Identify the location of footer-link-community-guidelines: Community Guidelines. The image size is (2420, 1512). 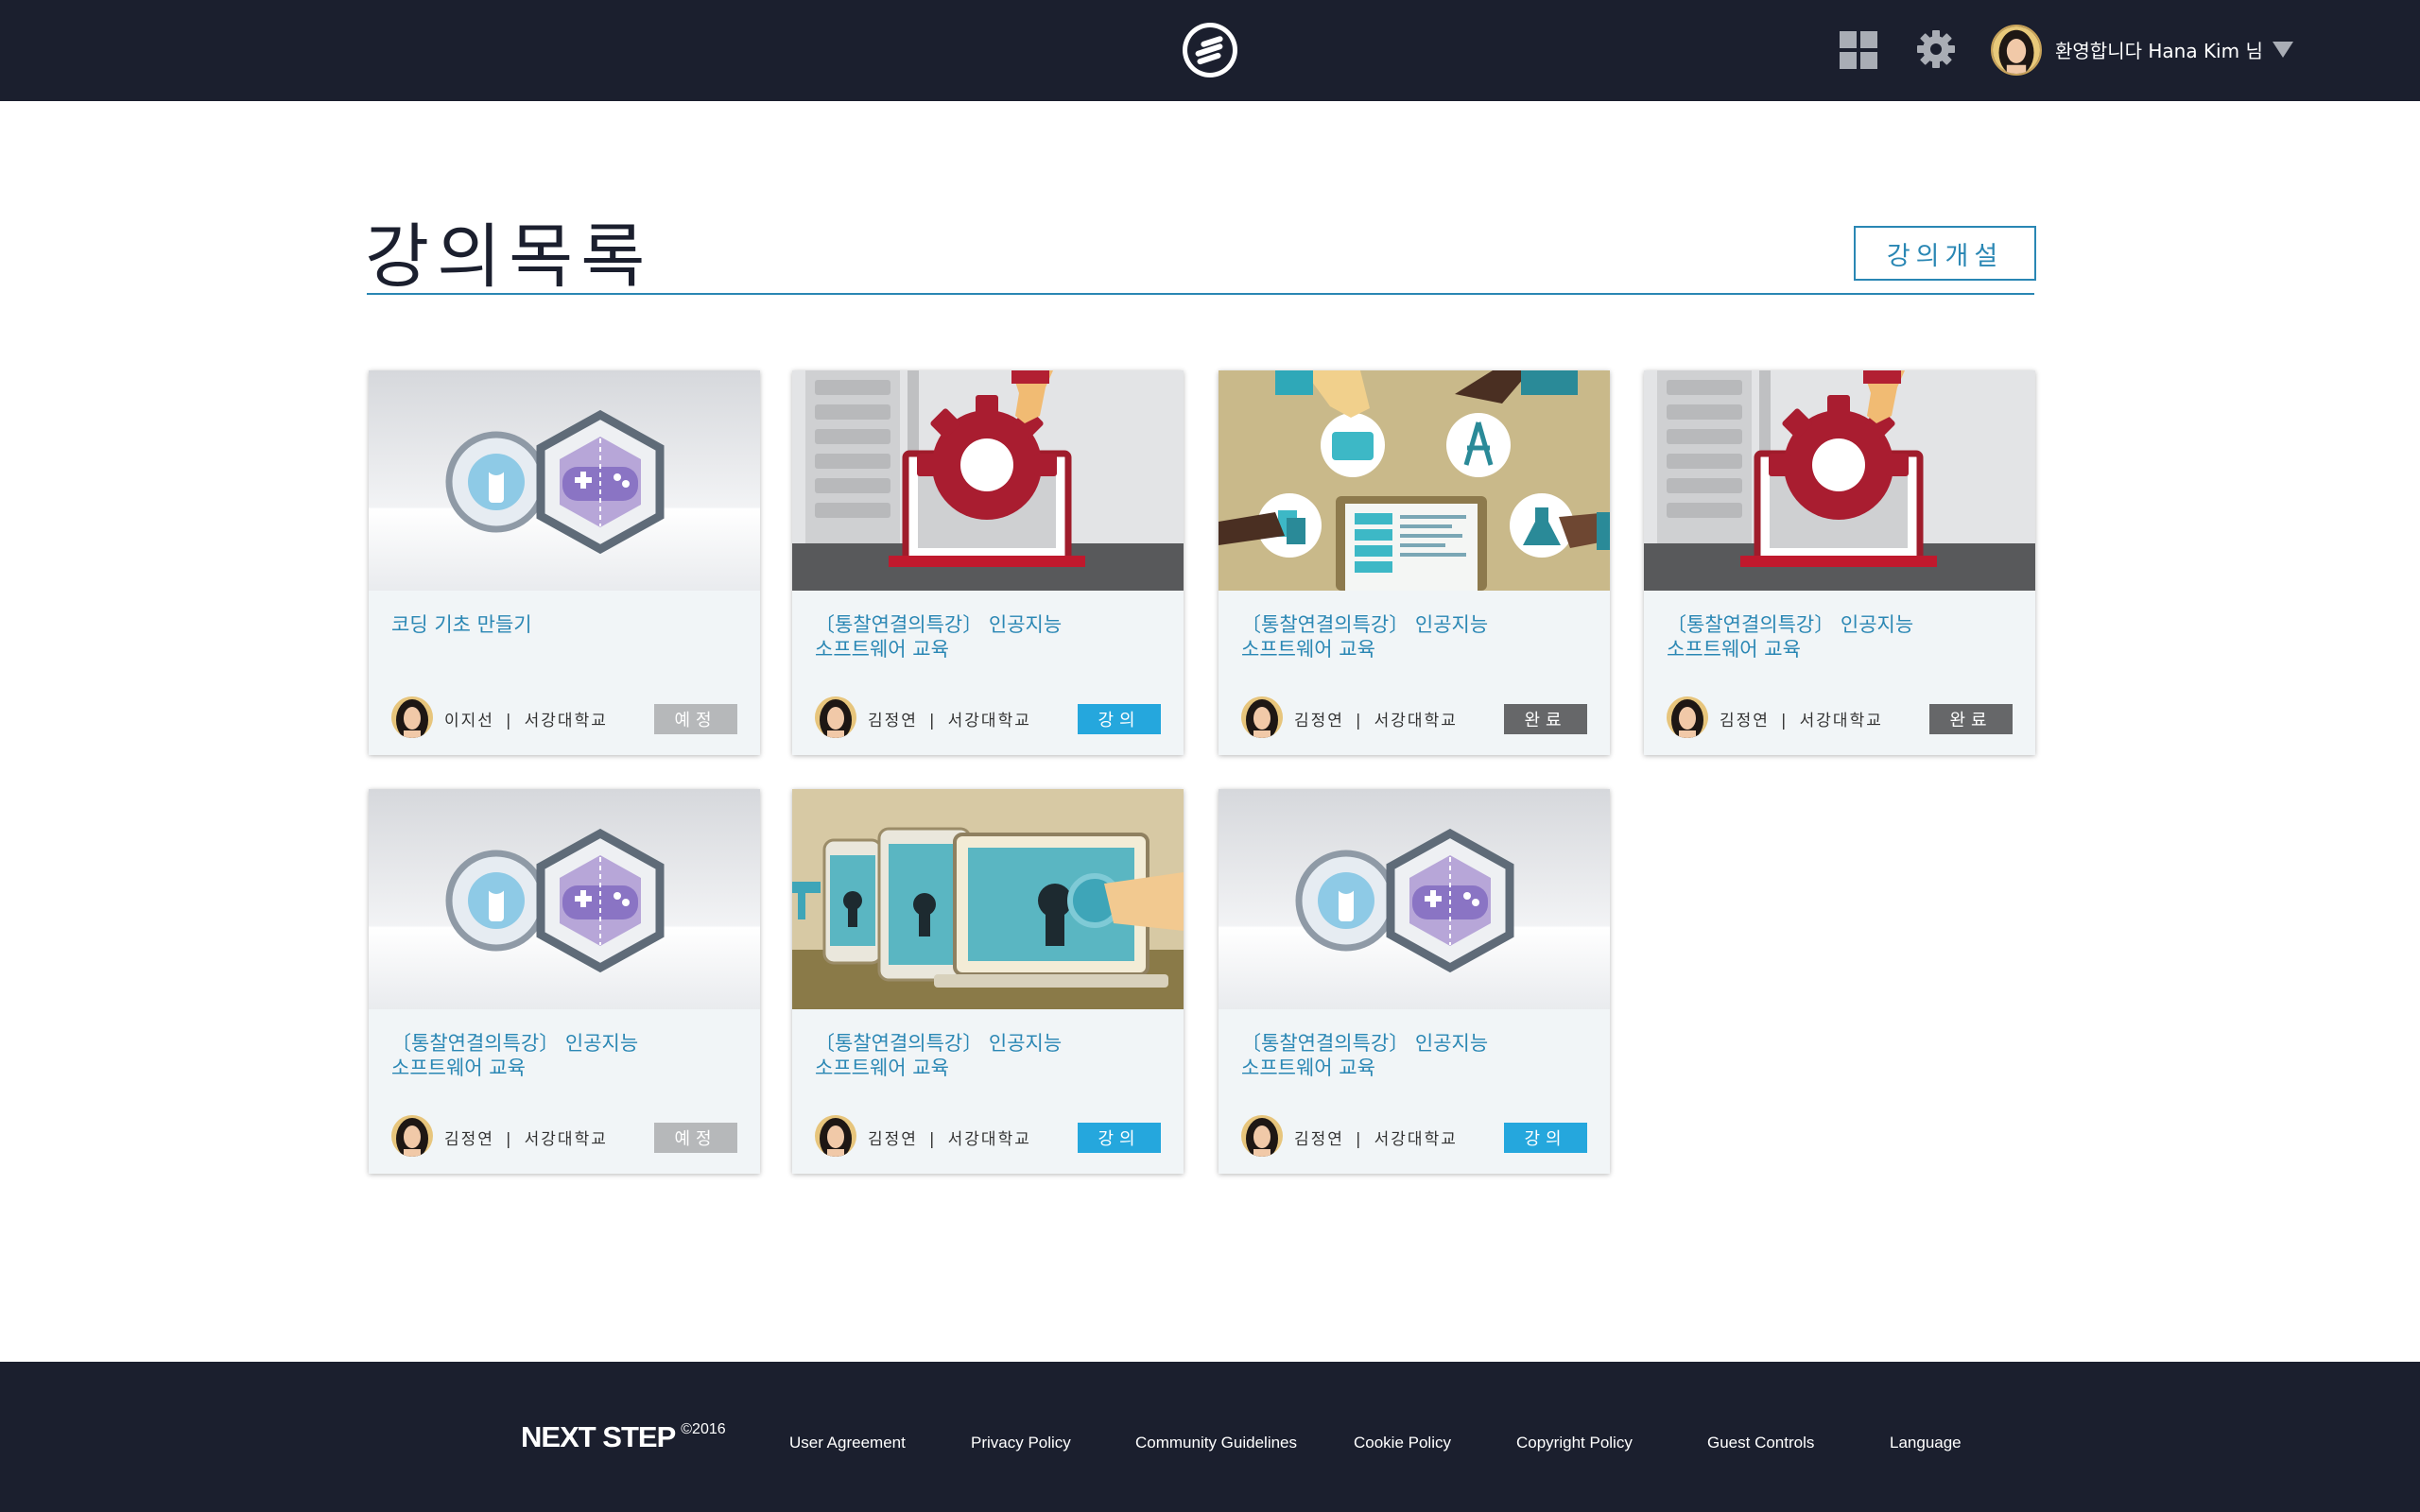
(1216, 1443).